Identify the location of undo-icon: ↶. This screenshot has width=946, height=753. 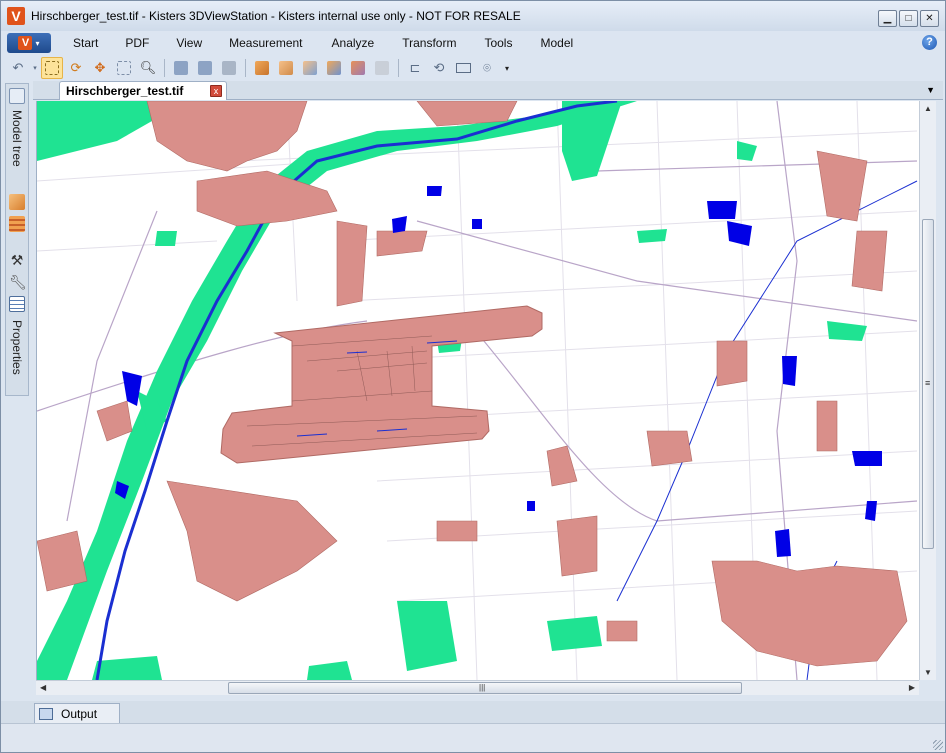
(18, 68).